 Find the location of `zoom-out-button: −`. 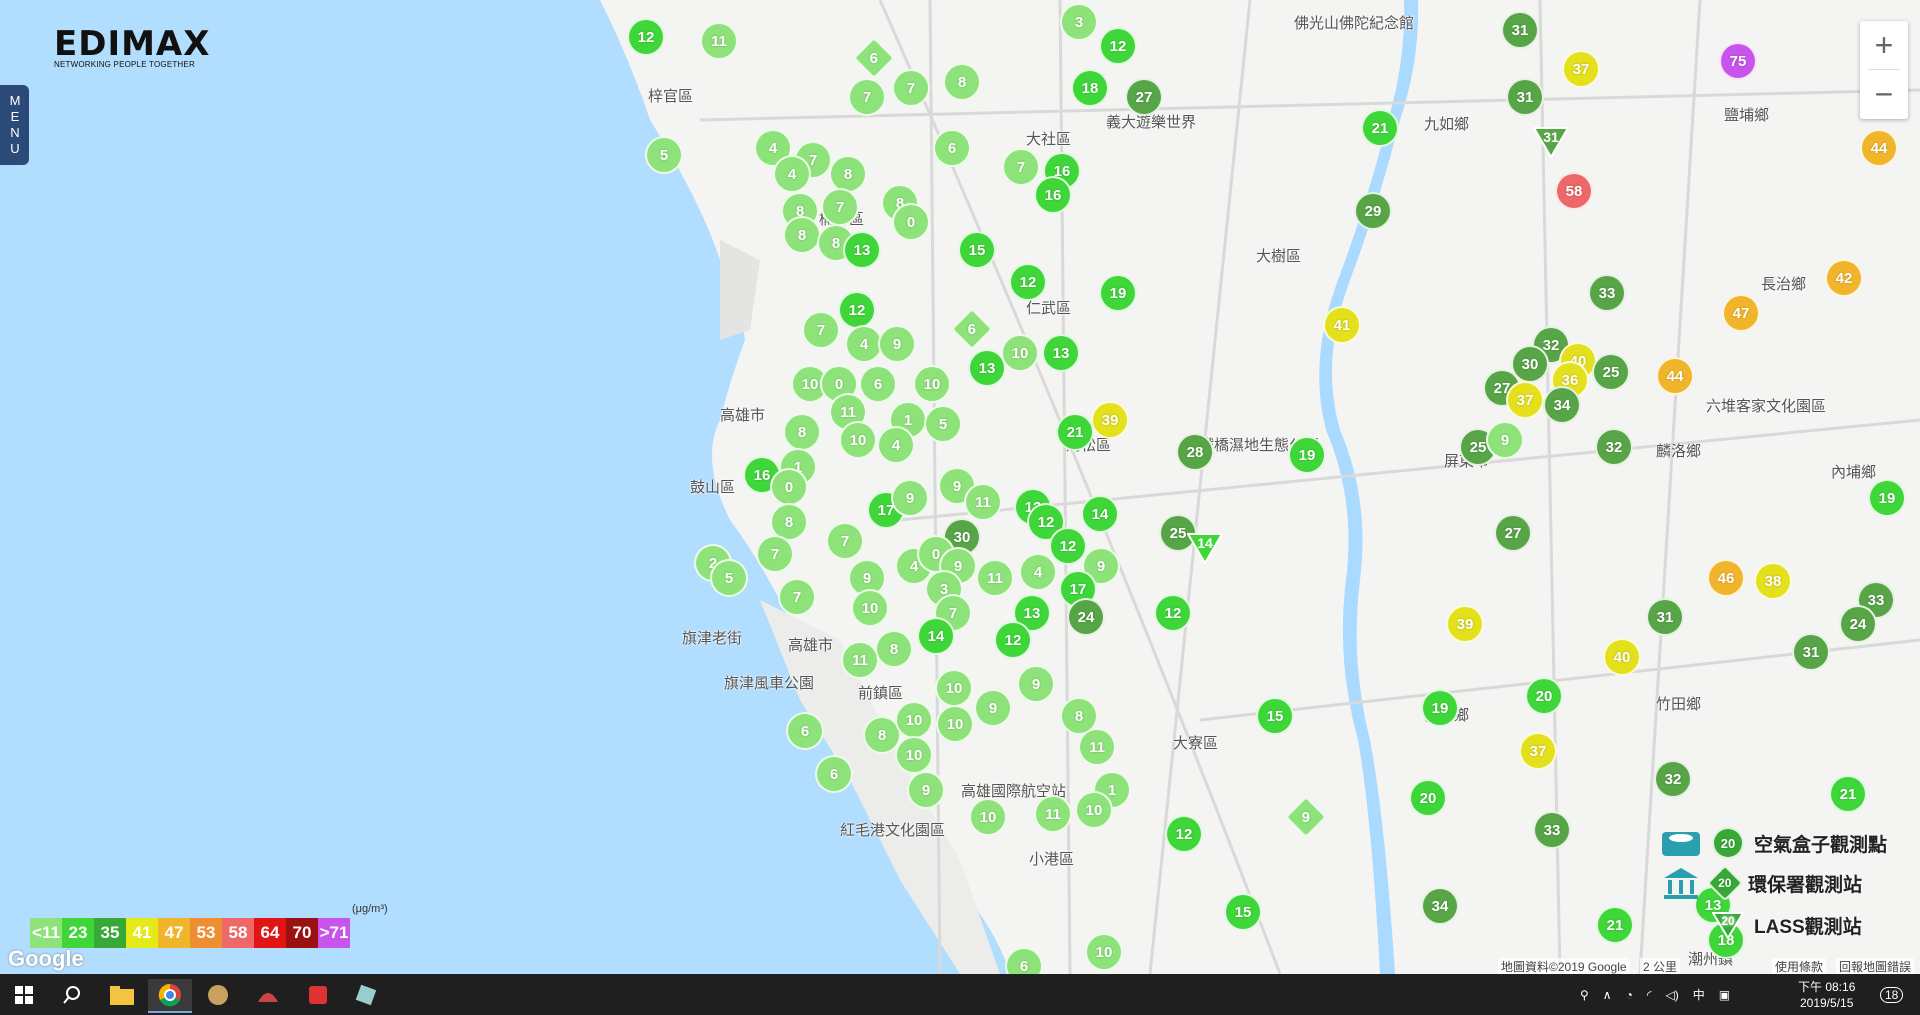

zoom-out-button: − is located at coordinates (1884, 94).